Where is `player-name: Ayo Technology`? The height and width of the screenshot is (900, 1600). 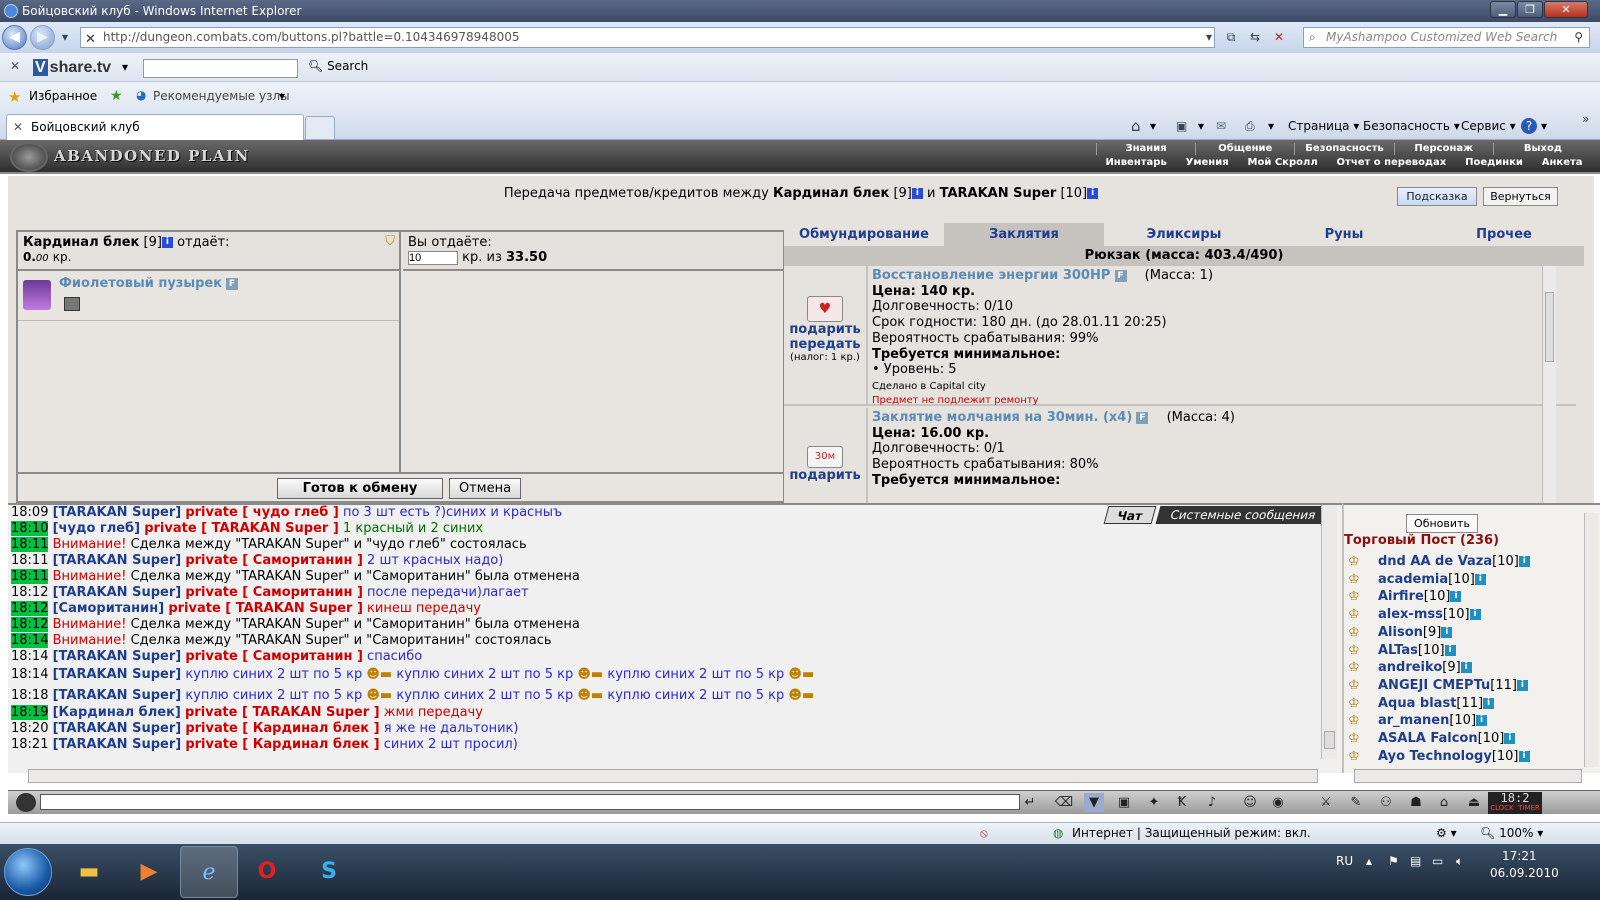 player-name: Ayo Technology is located at coordinates (1435, 756).